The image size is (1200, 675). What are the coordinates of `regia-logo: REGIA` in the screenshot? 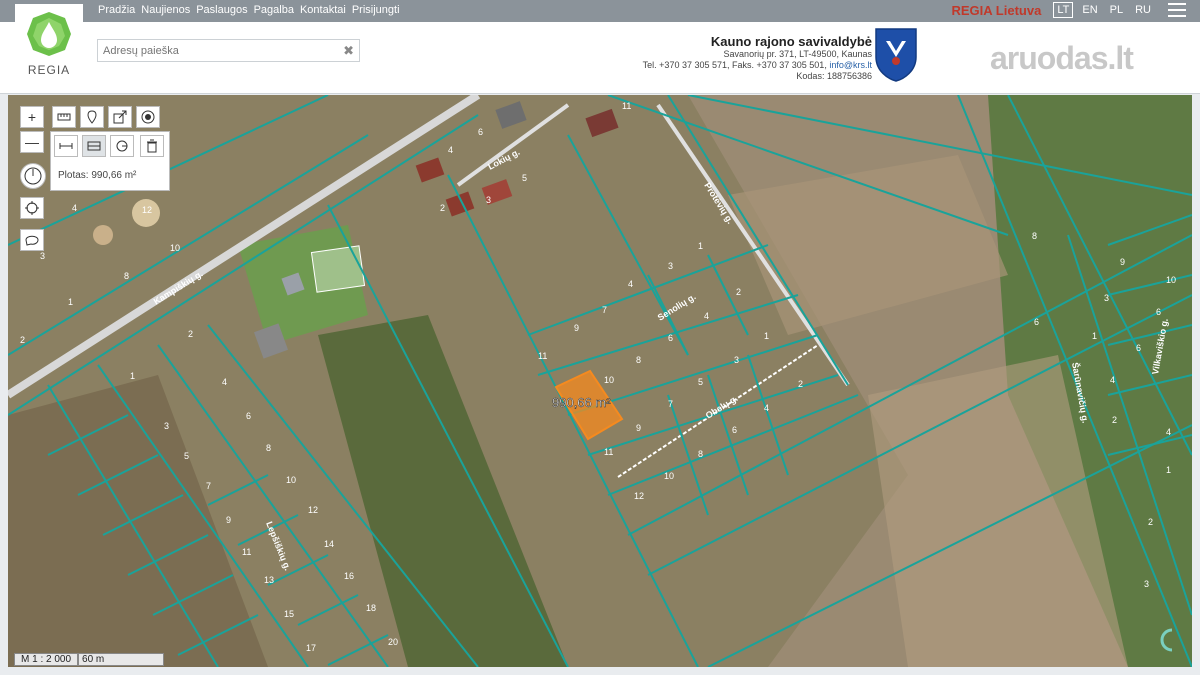 It's located at (49, 44).